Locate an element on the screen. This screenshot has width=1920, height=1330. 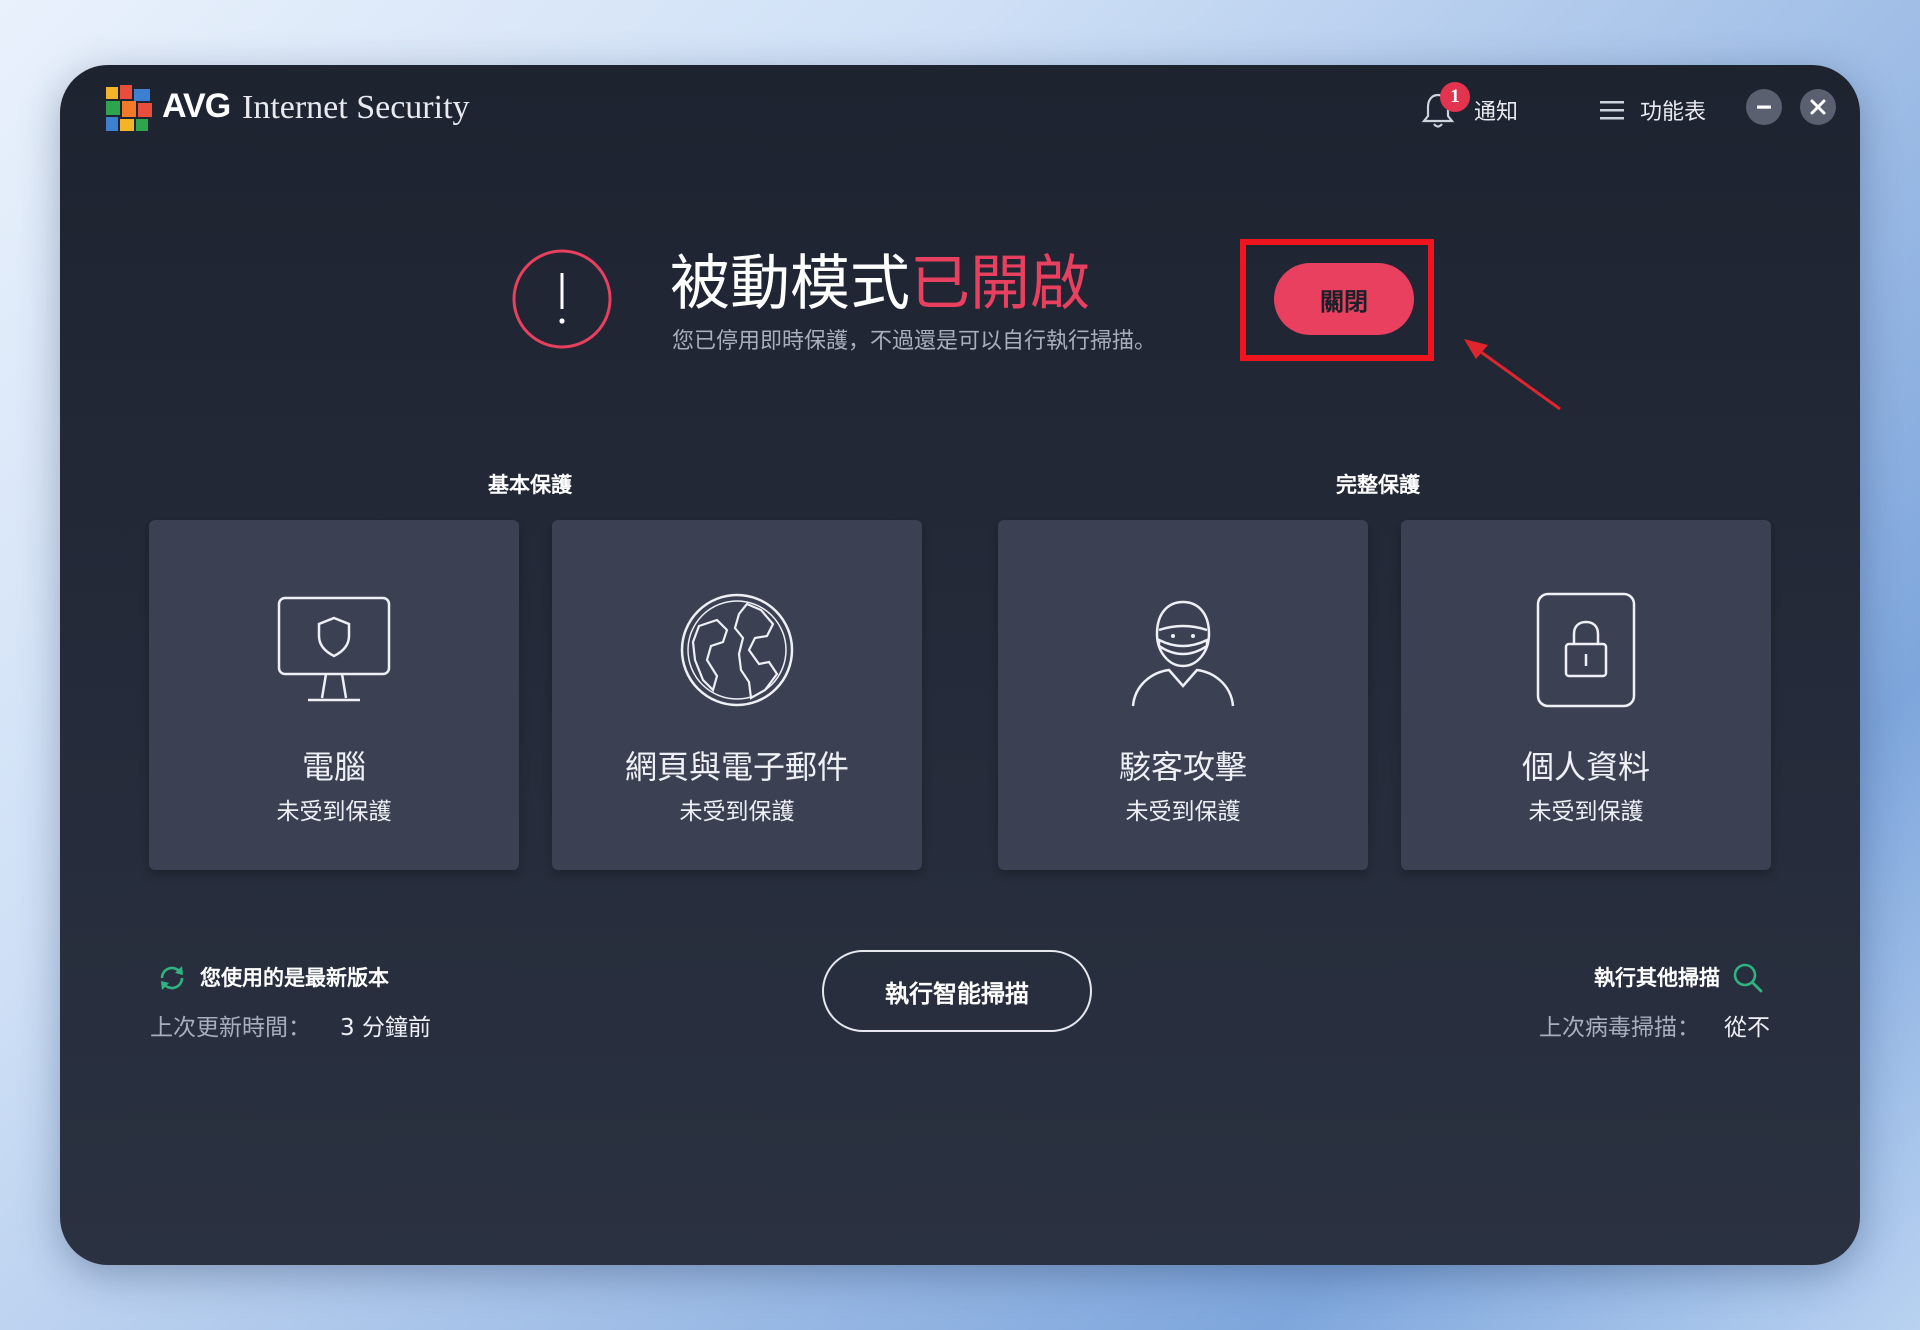
section-basic-protection: 基本保護 is located at coordinates (530, 485).